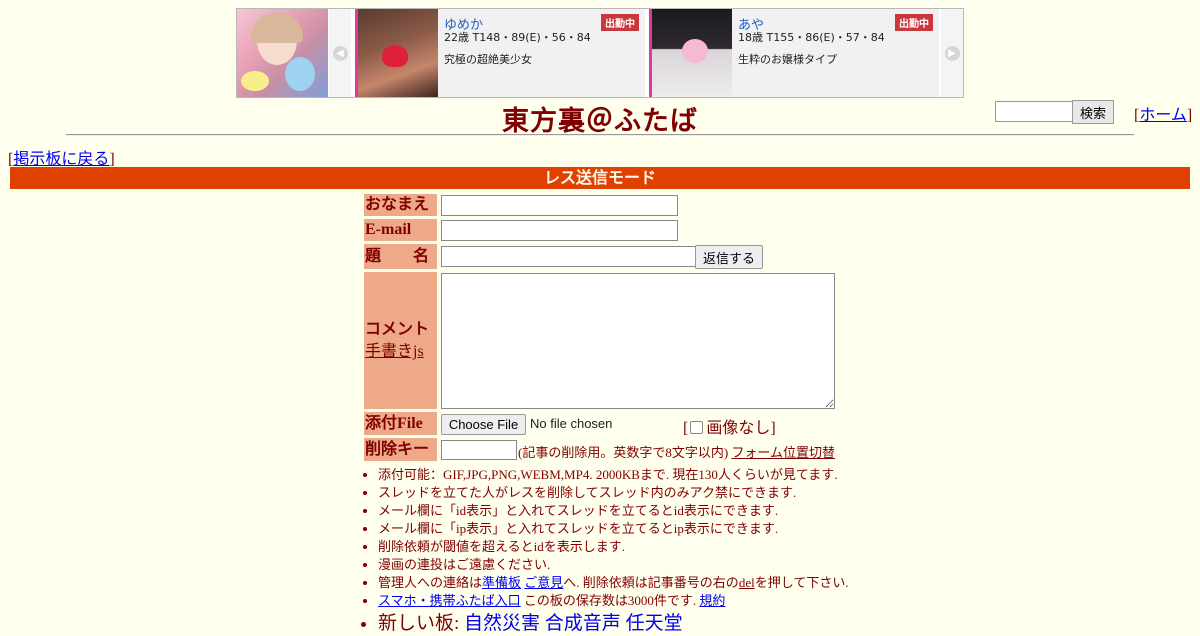  I want to click on comment-label: コメント, so click(397, 329).